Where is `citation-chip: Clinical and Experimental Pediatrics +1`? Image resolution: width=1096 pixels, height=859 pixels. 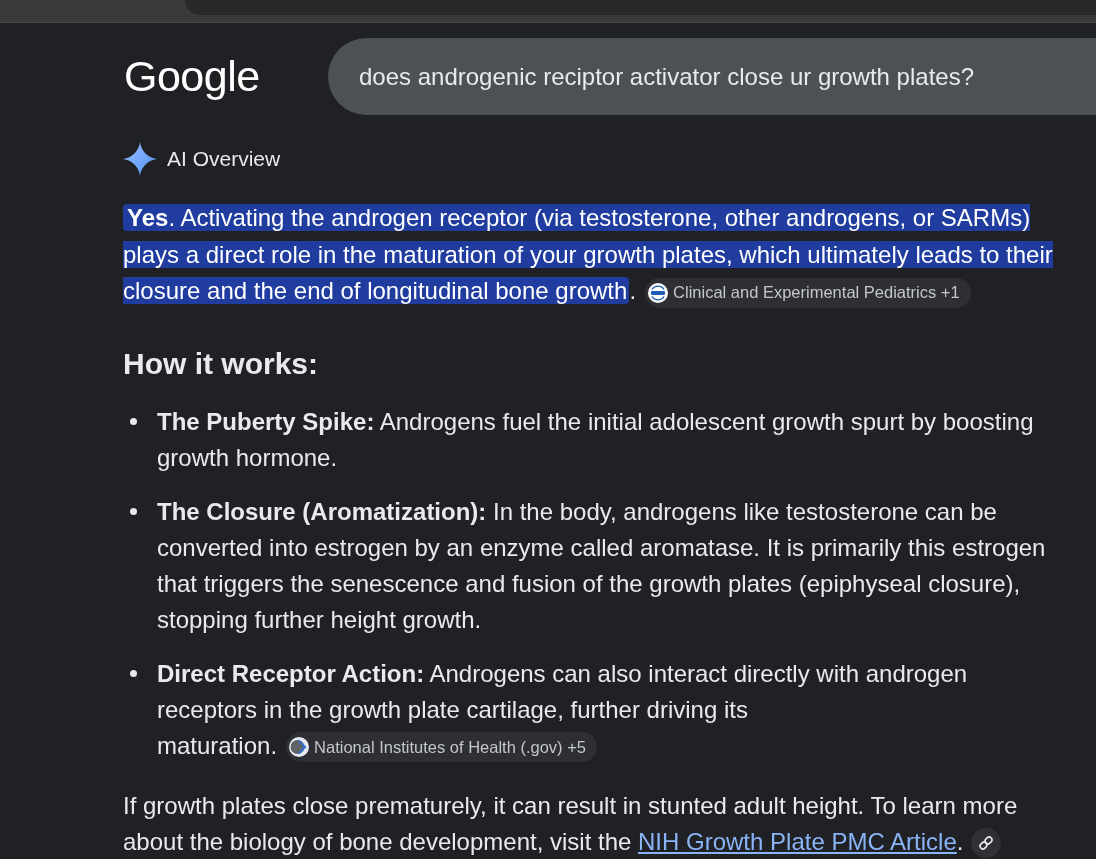 citation-chip: Clinical and Experimental Pediatrics +1 is located at coordinates (808, 292).